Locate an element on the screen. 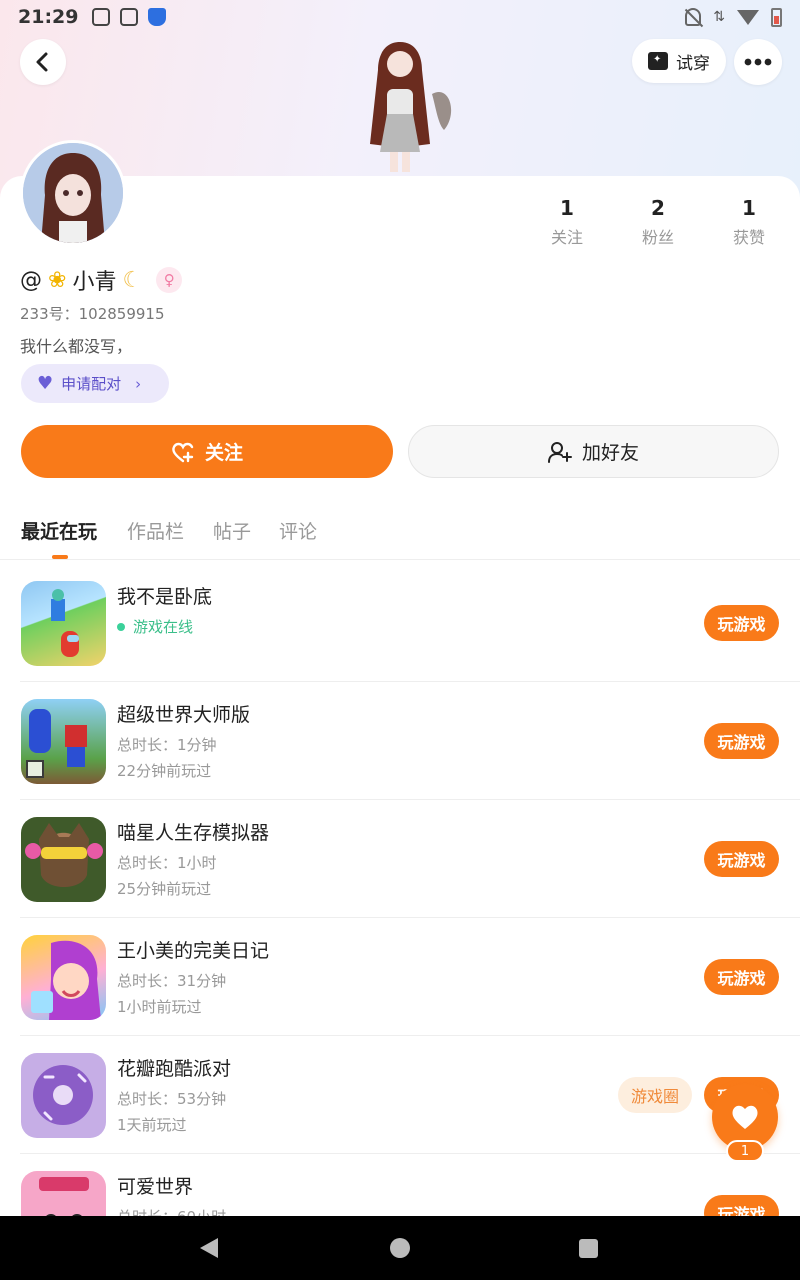 The width and height of the screenshot is (800, 1280). avatar is located at coordinates (73, 193).